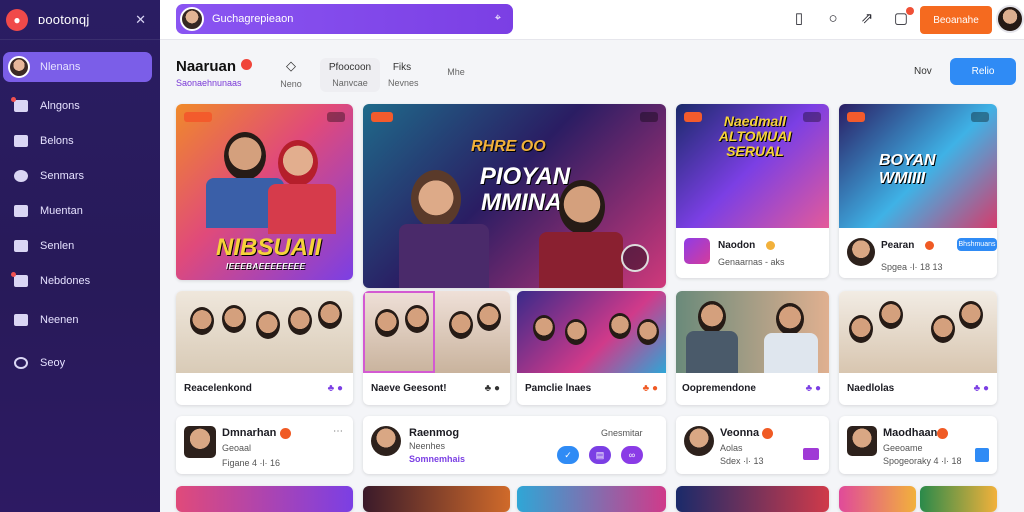  What do you see at coordinates (558, 388) in the screenshot?
I see `card-title: Pamclie lnaes` at bounding box center [558, 388].